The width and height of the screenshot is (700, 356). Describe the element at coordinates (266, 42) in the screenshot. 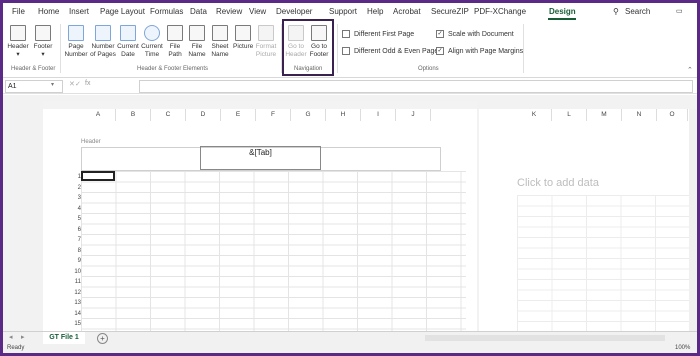

I see `format-picture-button: Format Picture` at that location.